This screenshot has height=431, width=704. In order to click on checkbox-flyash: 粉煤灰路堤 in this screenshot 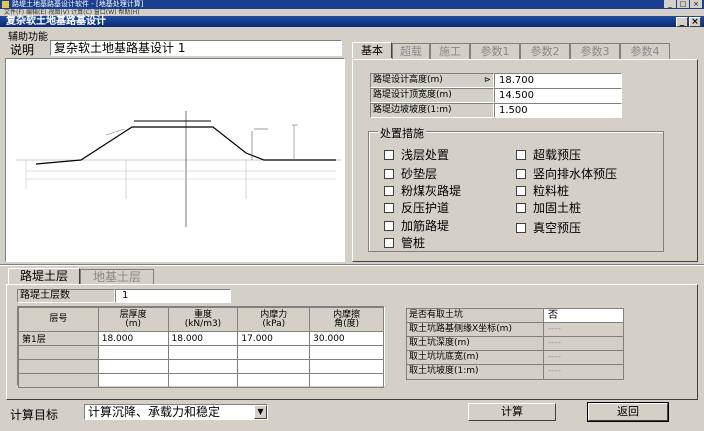, I will do `click(422, 190)`.